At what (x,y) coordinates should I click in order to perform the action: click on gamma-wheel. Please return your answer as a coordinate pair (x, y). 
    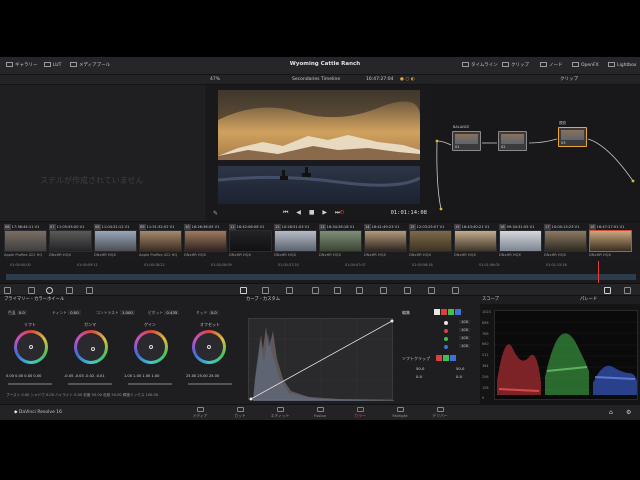
    Looking at the image, I should click on (91, 347).